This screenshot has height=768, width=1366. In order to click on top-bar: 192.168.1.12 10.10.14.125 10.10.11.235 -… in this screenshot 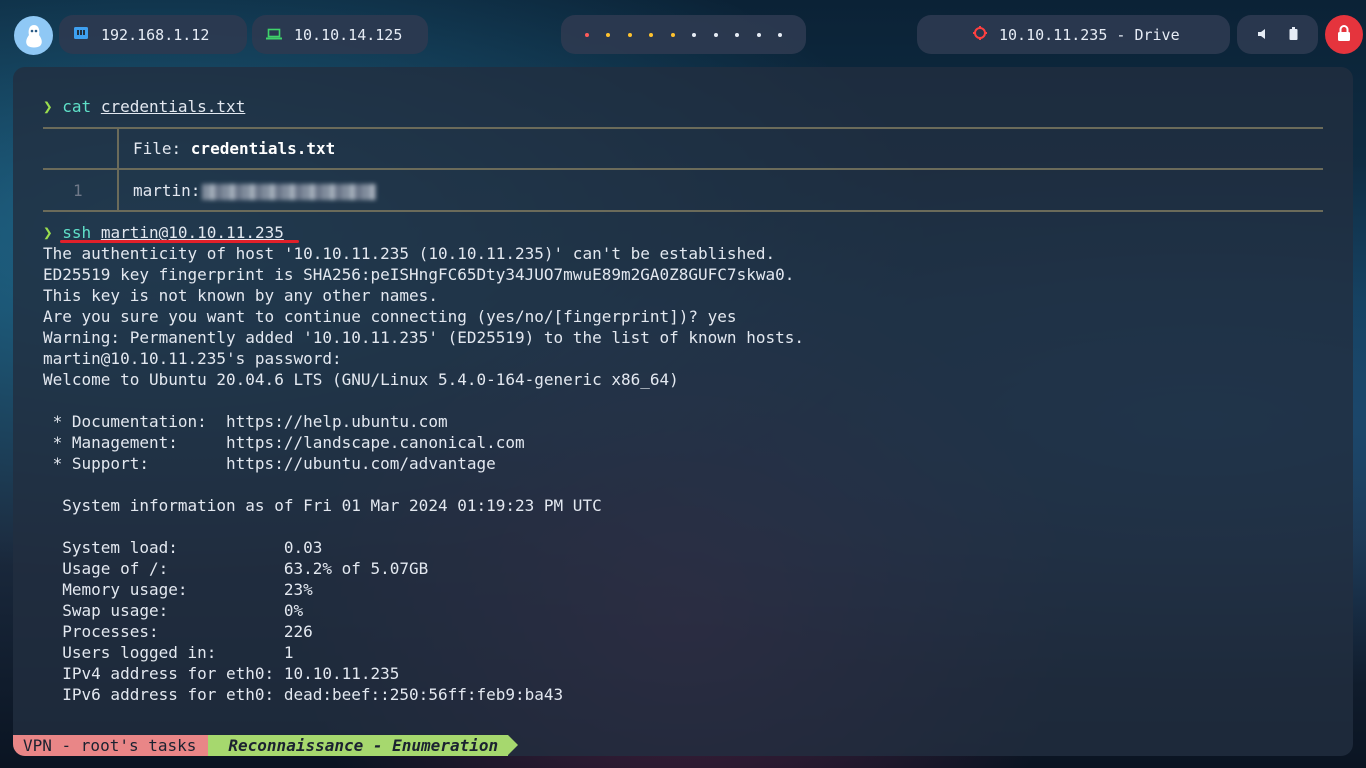, I will do `click(683, 35)`.